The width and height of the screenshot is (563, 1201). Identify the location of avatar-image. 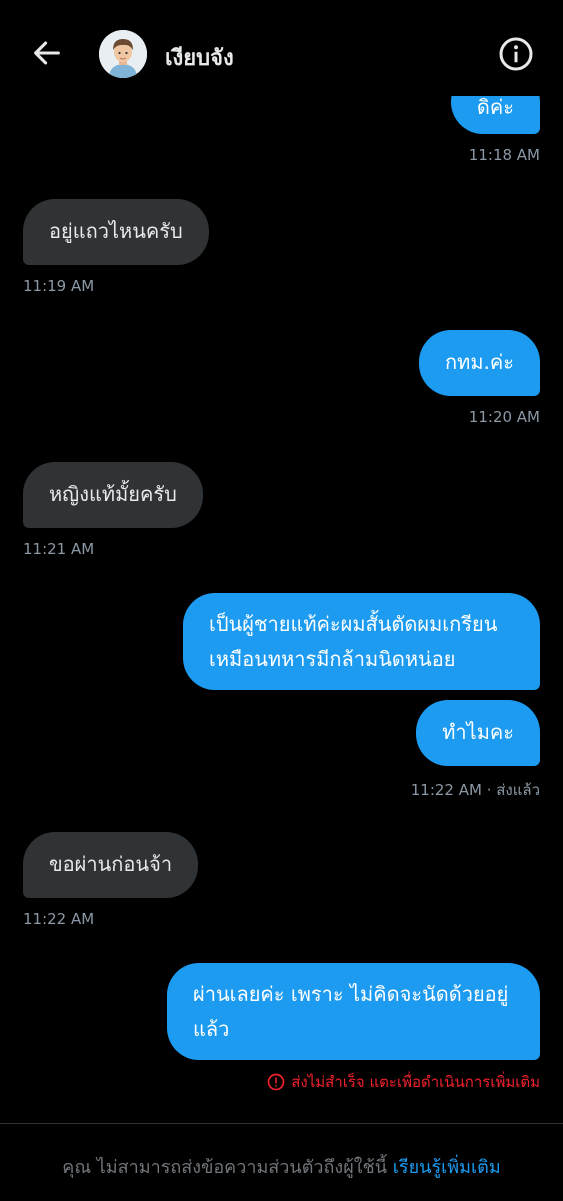
(123, 54).